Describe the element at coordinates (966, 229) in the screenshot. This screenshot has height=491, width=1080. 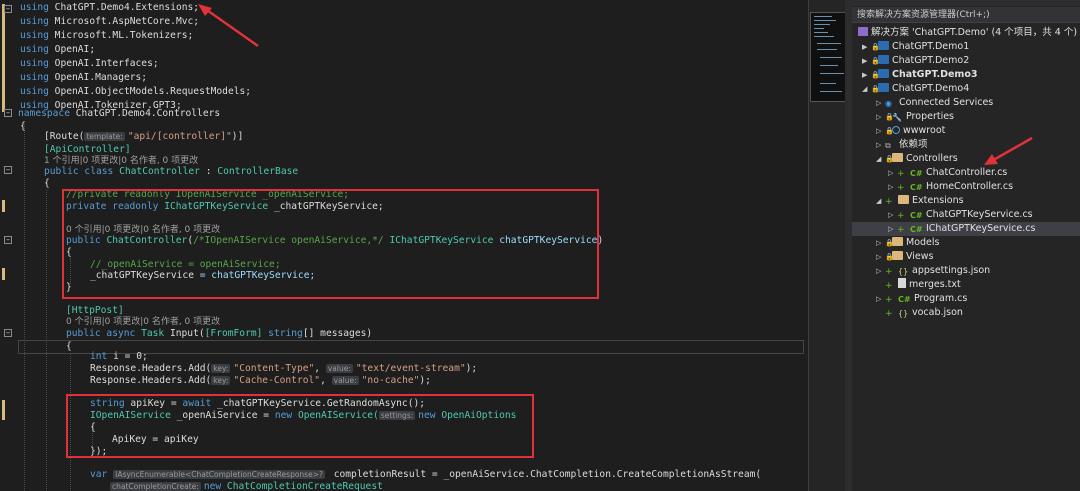
I see `tree-ichatgptkeyservice: ▷ + C# IChatGPTKeyService.cs` at that location.